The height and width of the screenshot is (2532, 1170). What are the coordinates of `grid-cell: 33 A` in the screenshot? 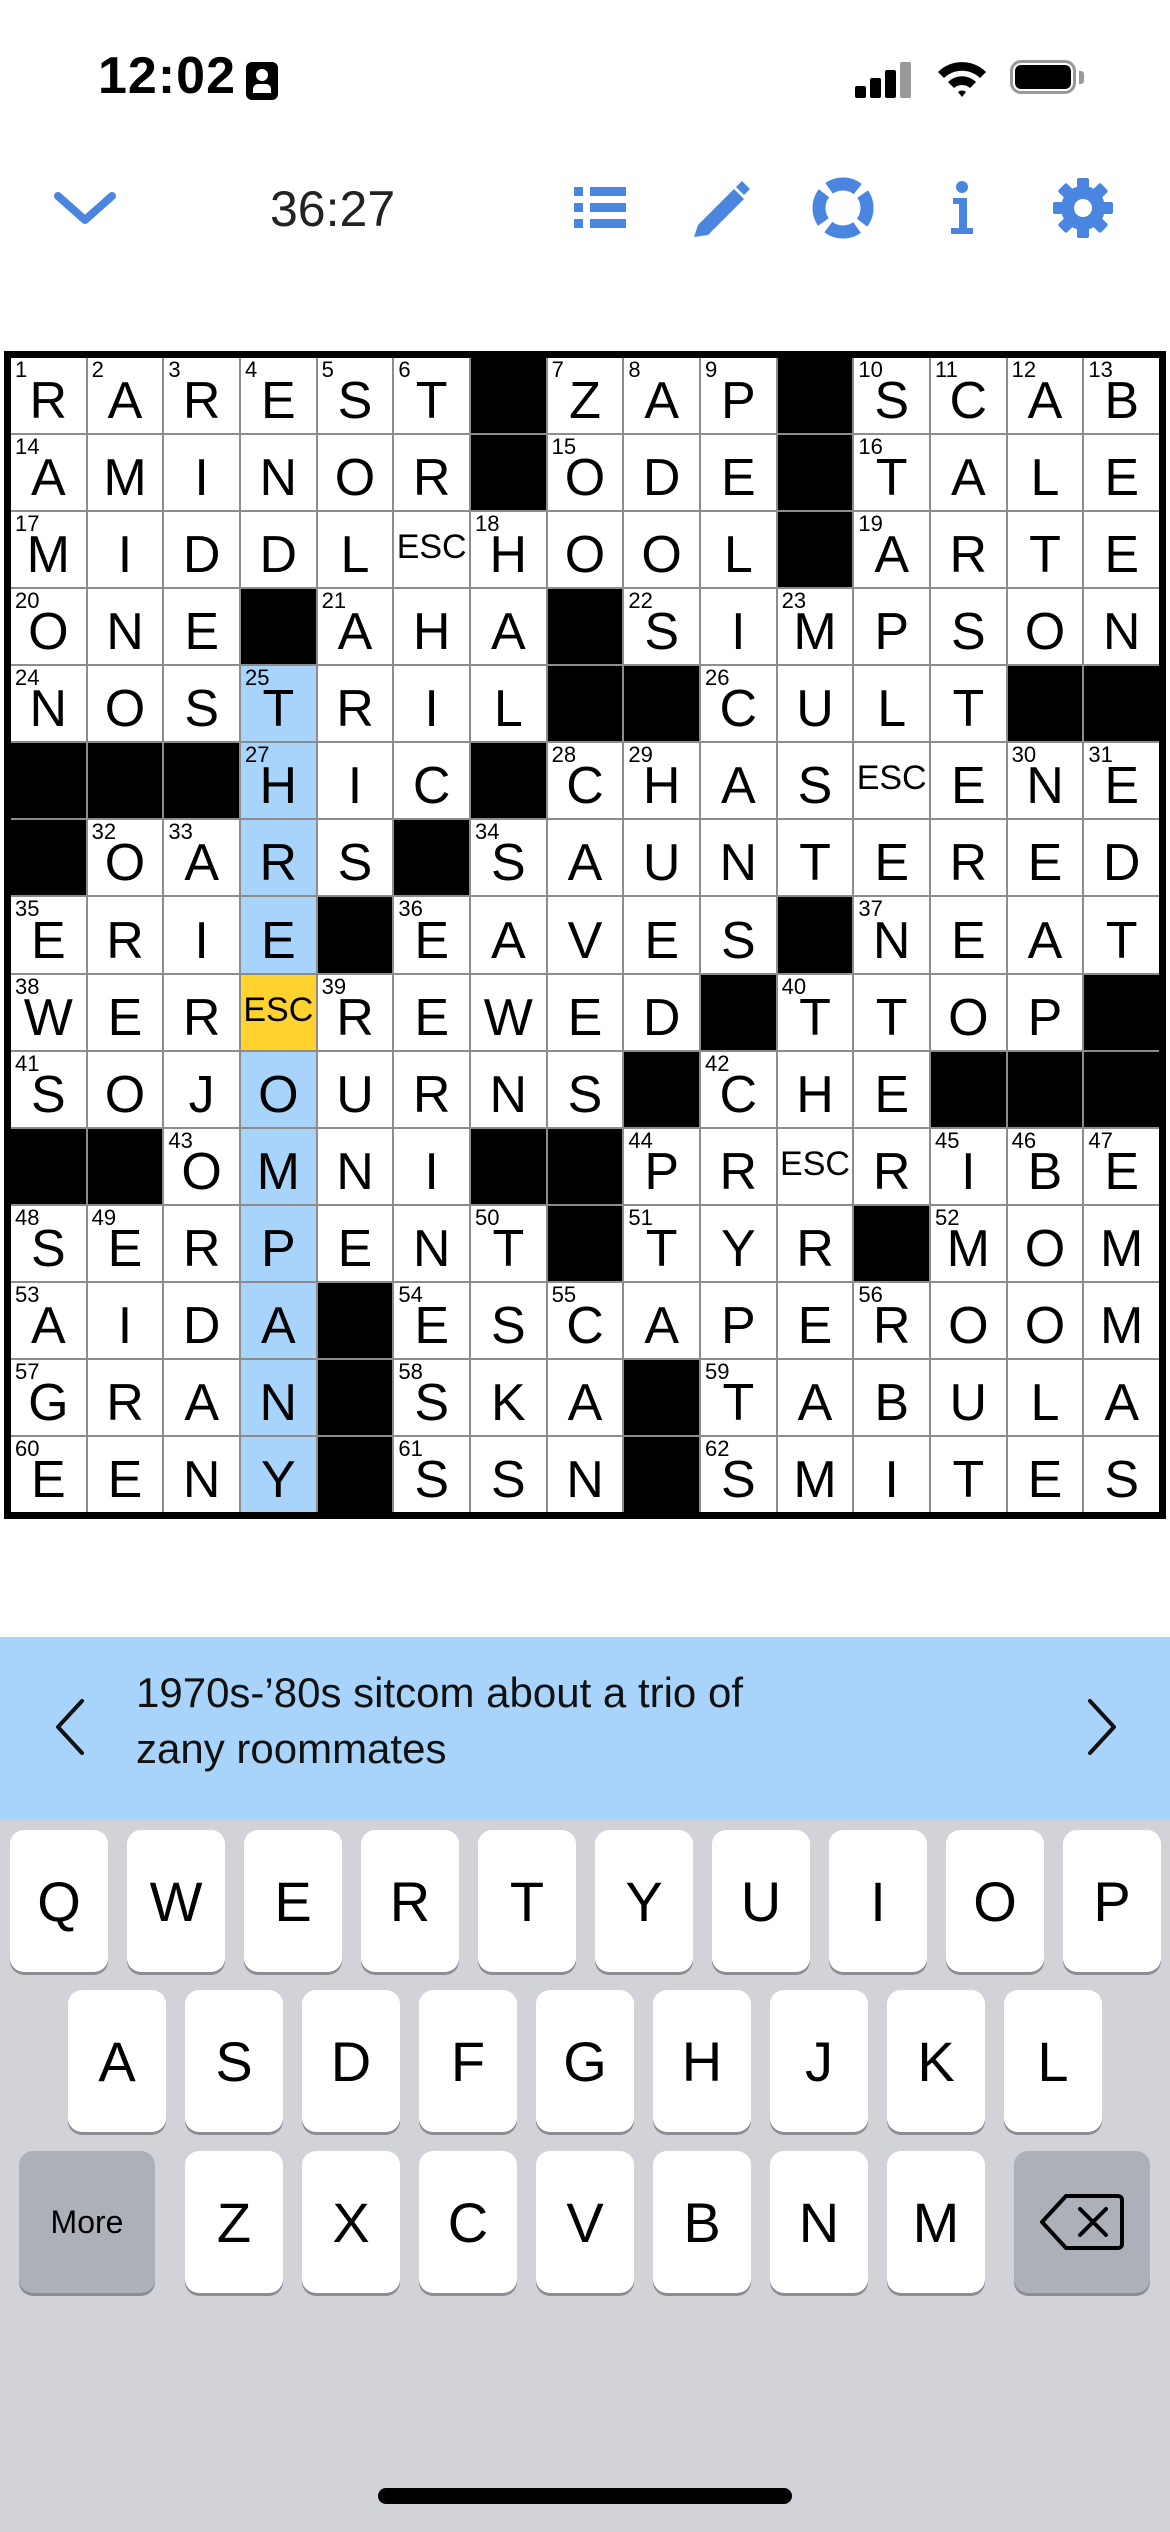 It's located at (201, 858).